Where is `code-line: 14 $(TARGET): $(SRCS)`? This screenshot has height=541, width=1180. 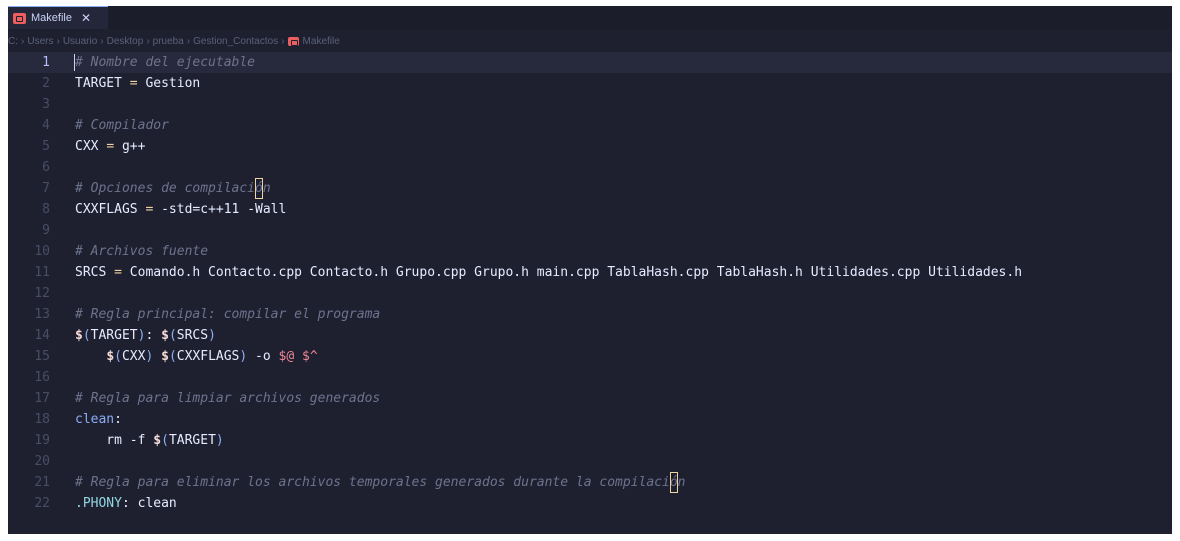 code-line: 14 $(TARGET): $(SRCS) is located at coordinates (590, 335).